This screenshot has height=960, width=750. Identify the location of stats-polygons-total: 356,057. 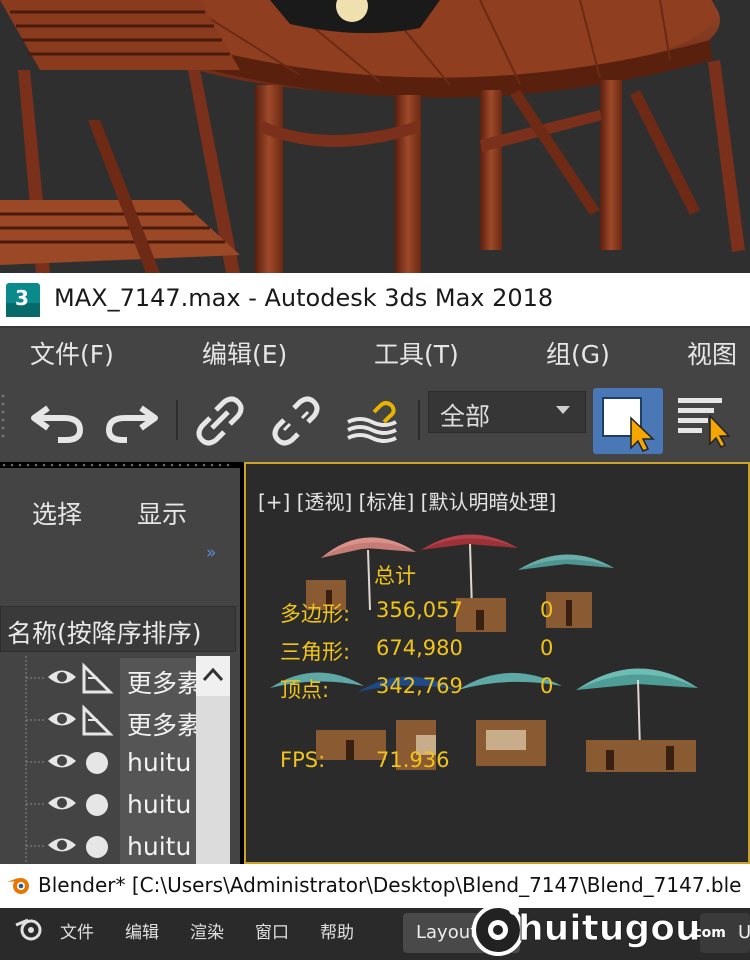
(419, 610).